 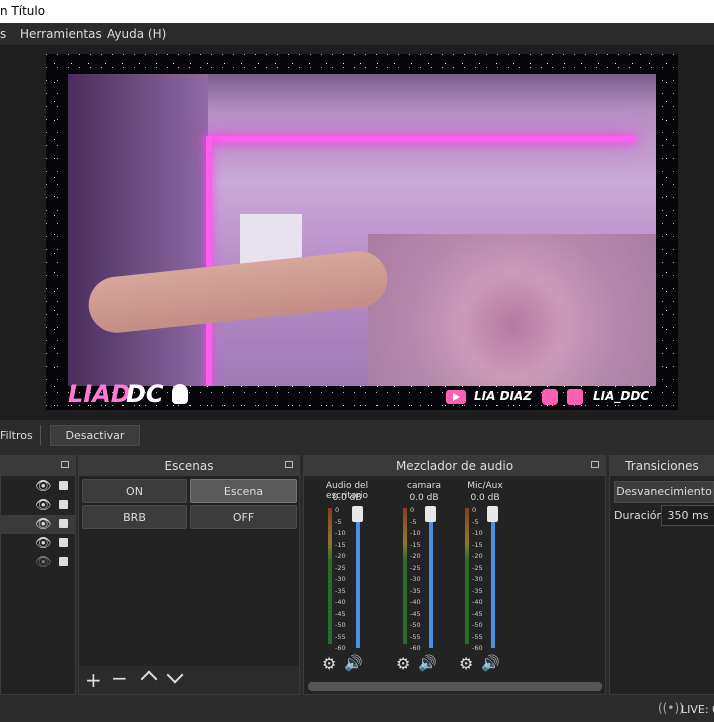 I want to click on scene-item: OFF, so click(x=243, y=517).